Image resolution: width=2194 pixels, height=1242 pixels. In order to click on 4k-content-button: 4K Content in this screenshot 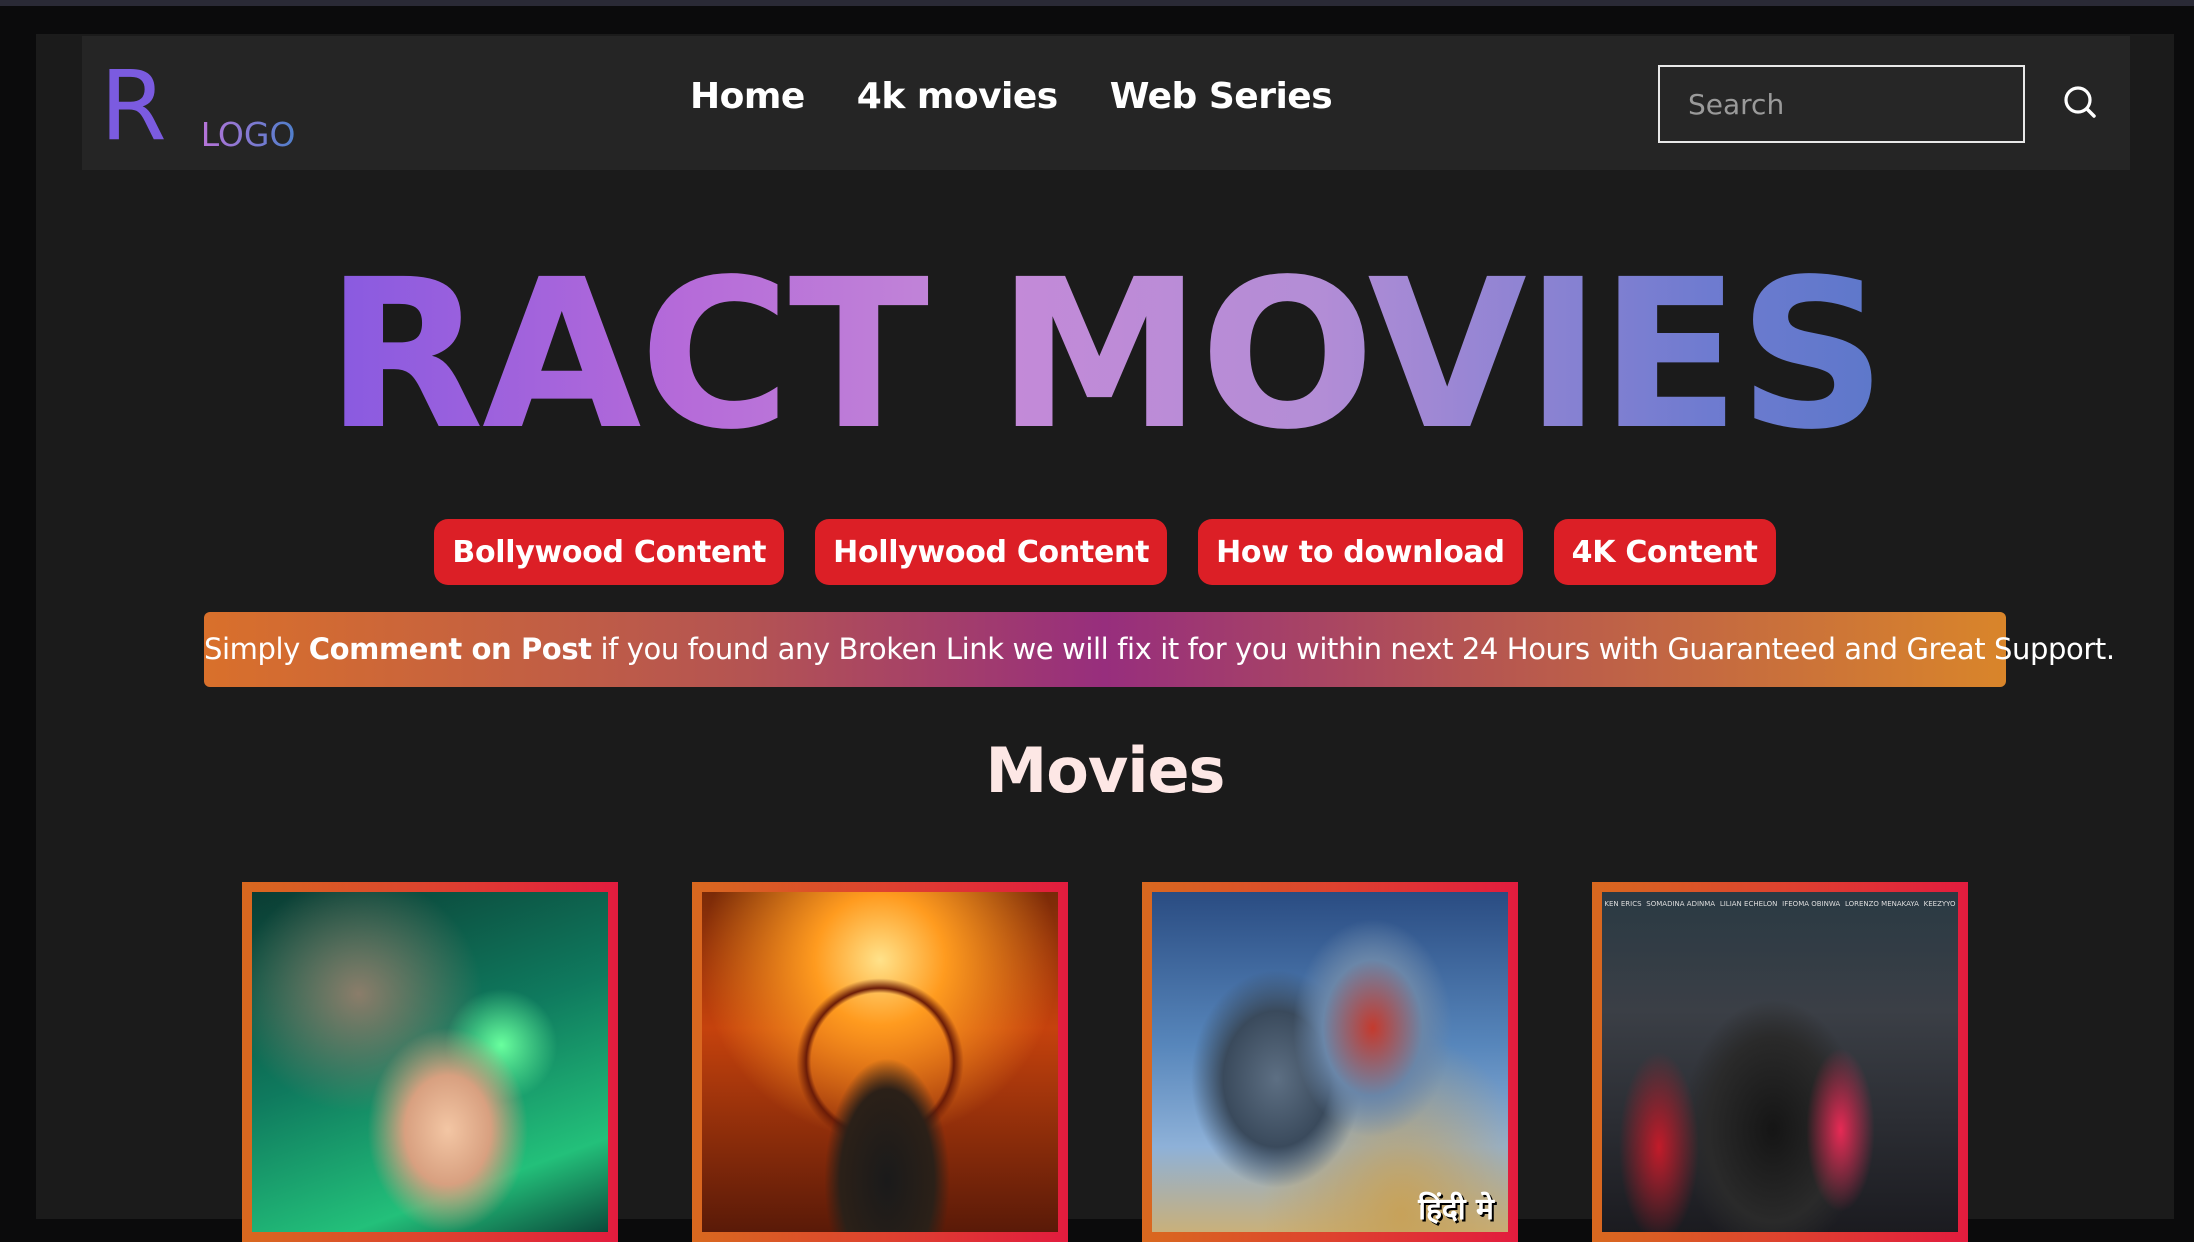, I will do `click(1664, 552)`.